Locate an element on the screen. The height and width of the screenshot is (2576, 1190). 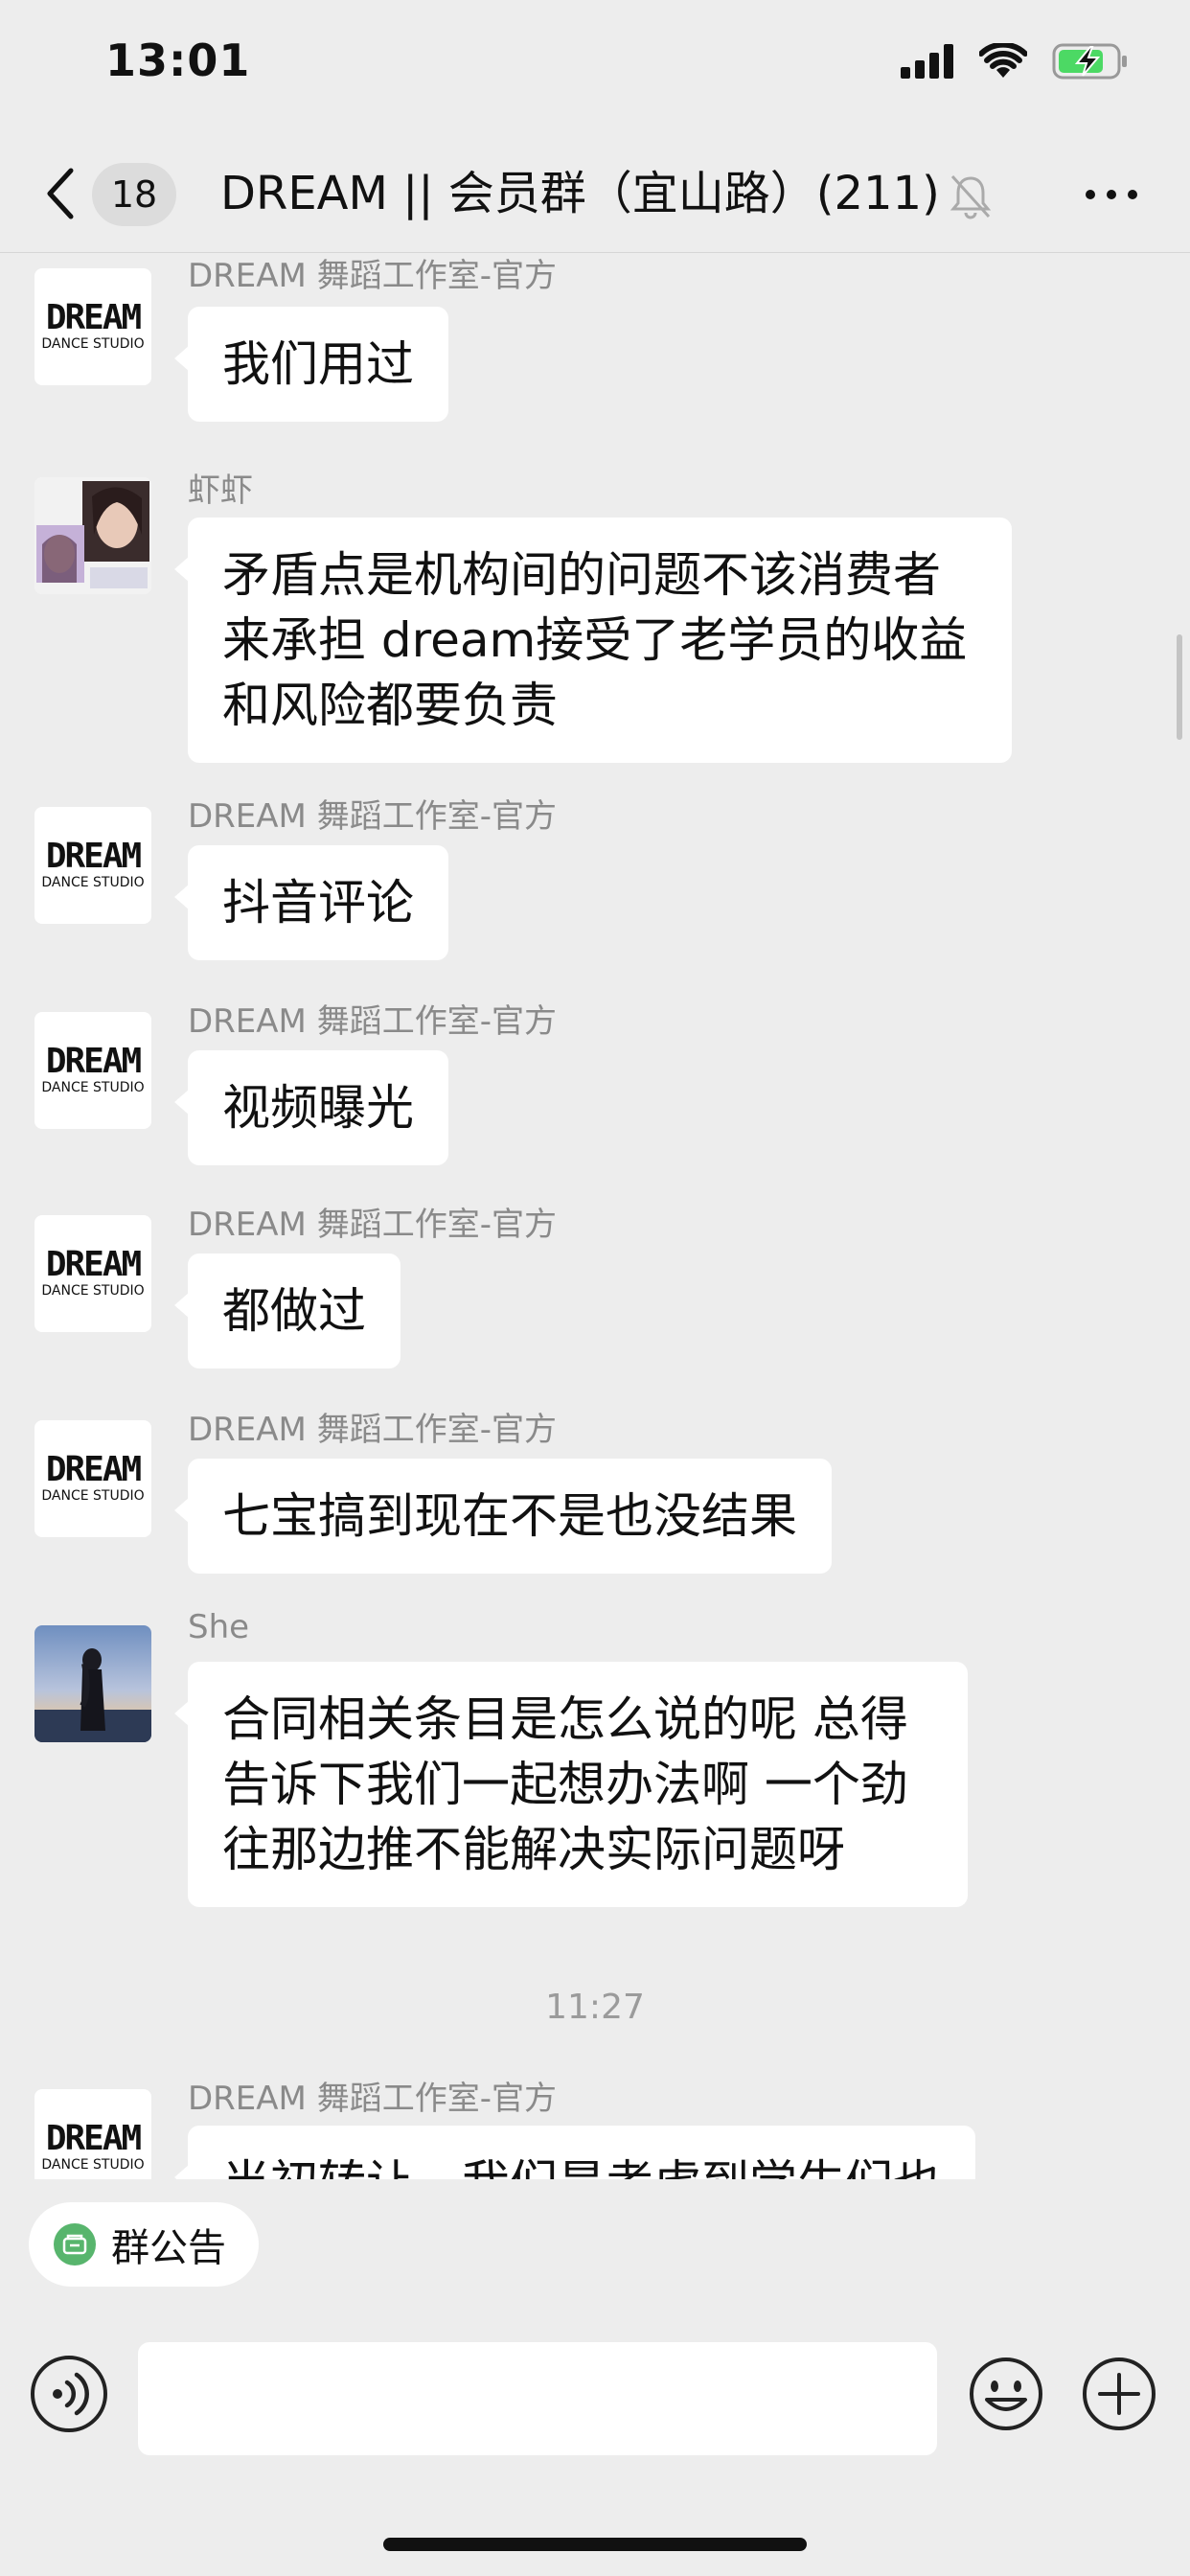
message-bubble: 都做过 is located at coordinates (287, 1311).